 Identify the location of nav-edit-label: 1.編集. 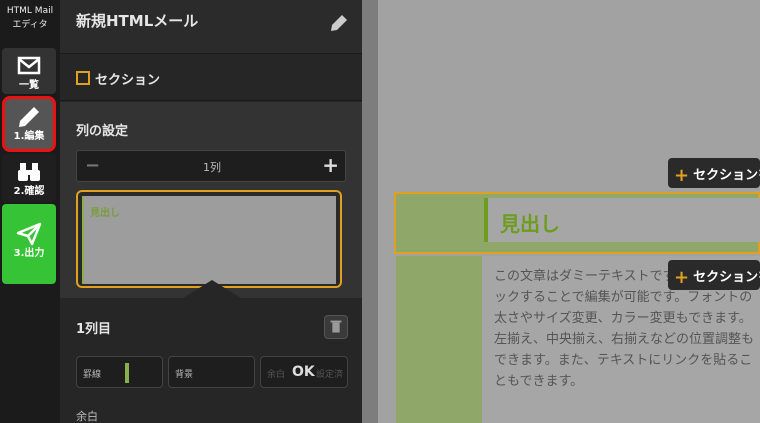
(29, 136).